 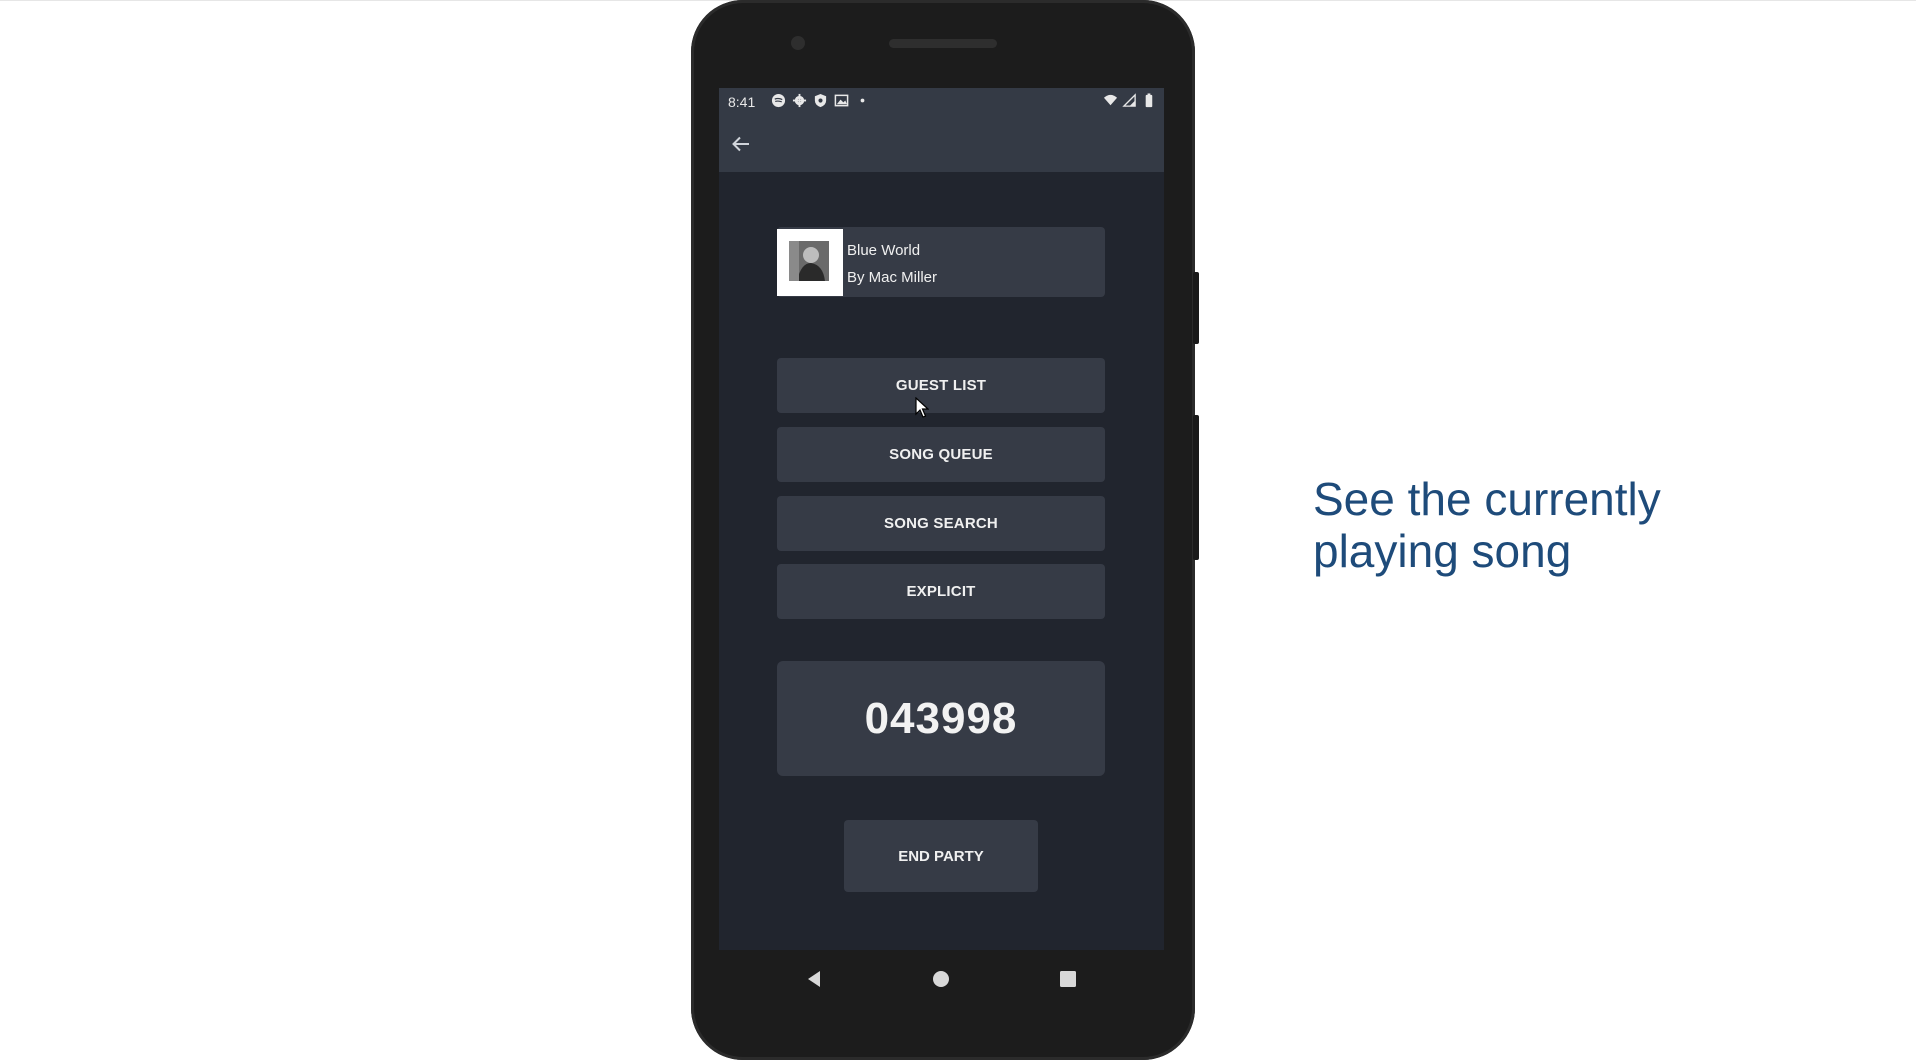 I want to click on party-code: 043998, so click(x=941, y=718).